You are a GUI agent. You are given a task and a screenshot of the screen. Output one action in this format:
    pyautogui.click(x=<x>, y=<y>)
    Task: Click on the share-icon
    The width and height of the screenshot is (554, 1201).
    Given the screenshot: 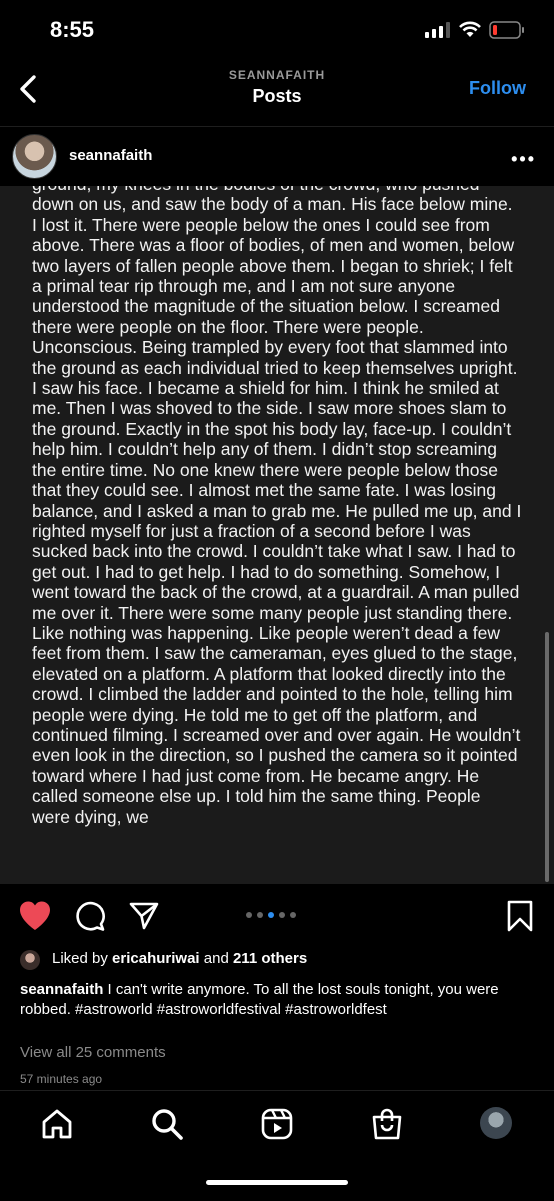 What is the action you would take?
    pyautogui.click(x=144, y=916)
    